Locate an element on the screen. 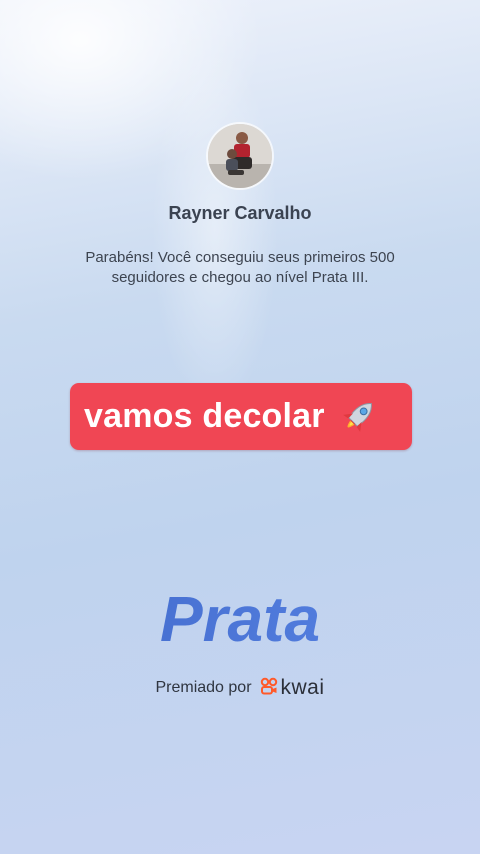 The height and width of the screenshot is (854, 480). profile-name: Rayner Carvalho is located at coordinates (240, 213).